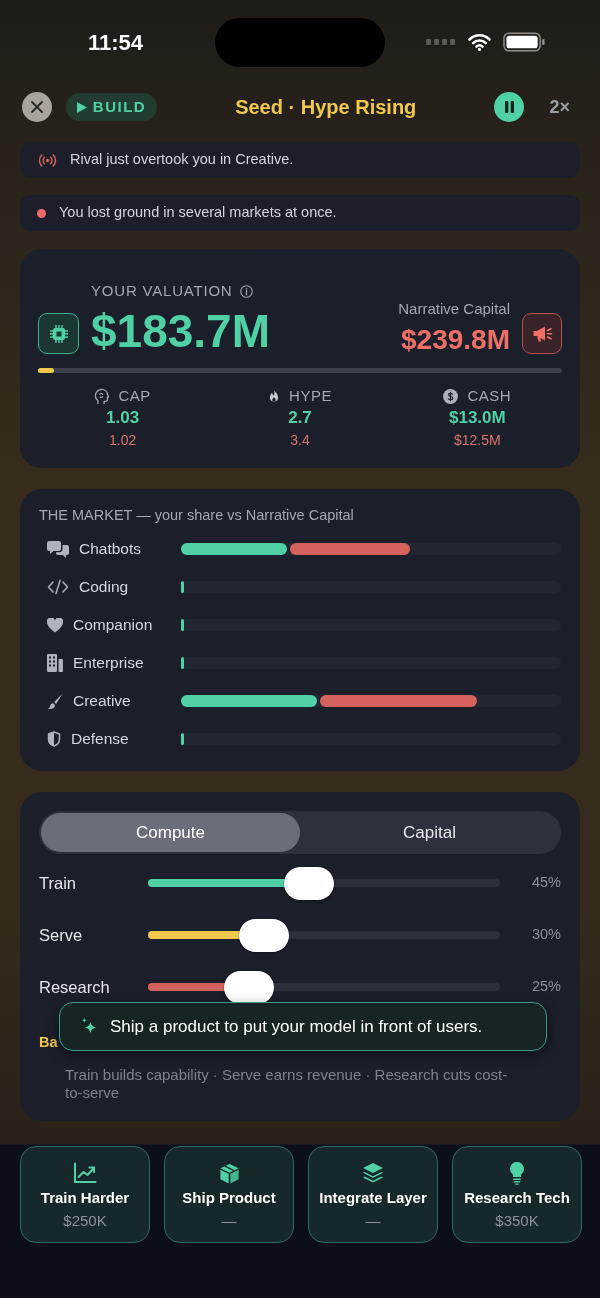 The width and height of the screenshot is (600, 1298). What do you see at coordinates (454, 309) in the screenshot?
I see `rival-name: Narrative Capital` at bounding box center [454, 309].